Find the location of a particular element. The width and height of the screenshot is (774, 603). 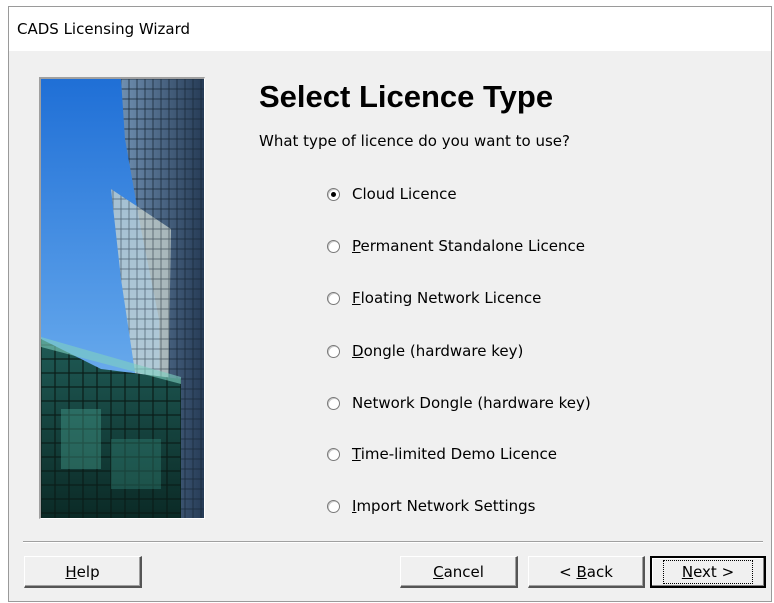

radio-dongle is located at coordinates (333, 351).